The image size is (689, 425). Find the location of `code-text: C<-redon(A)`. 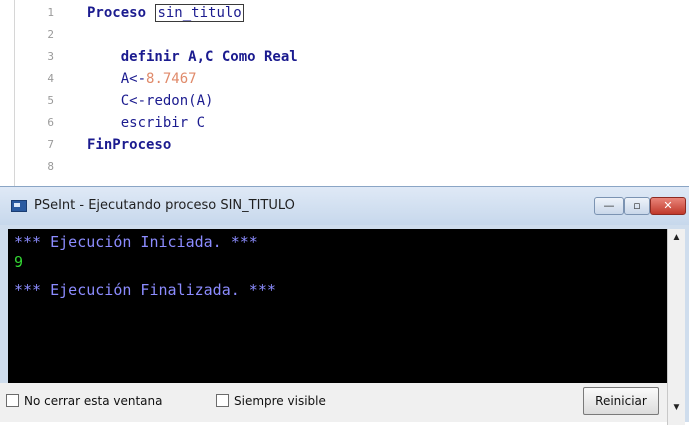

code-text: C<-redon(A) is located at coordinates (150, 101).